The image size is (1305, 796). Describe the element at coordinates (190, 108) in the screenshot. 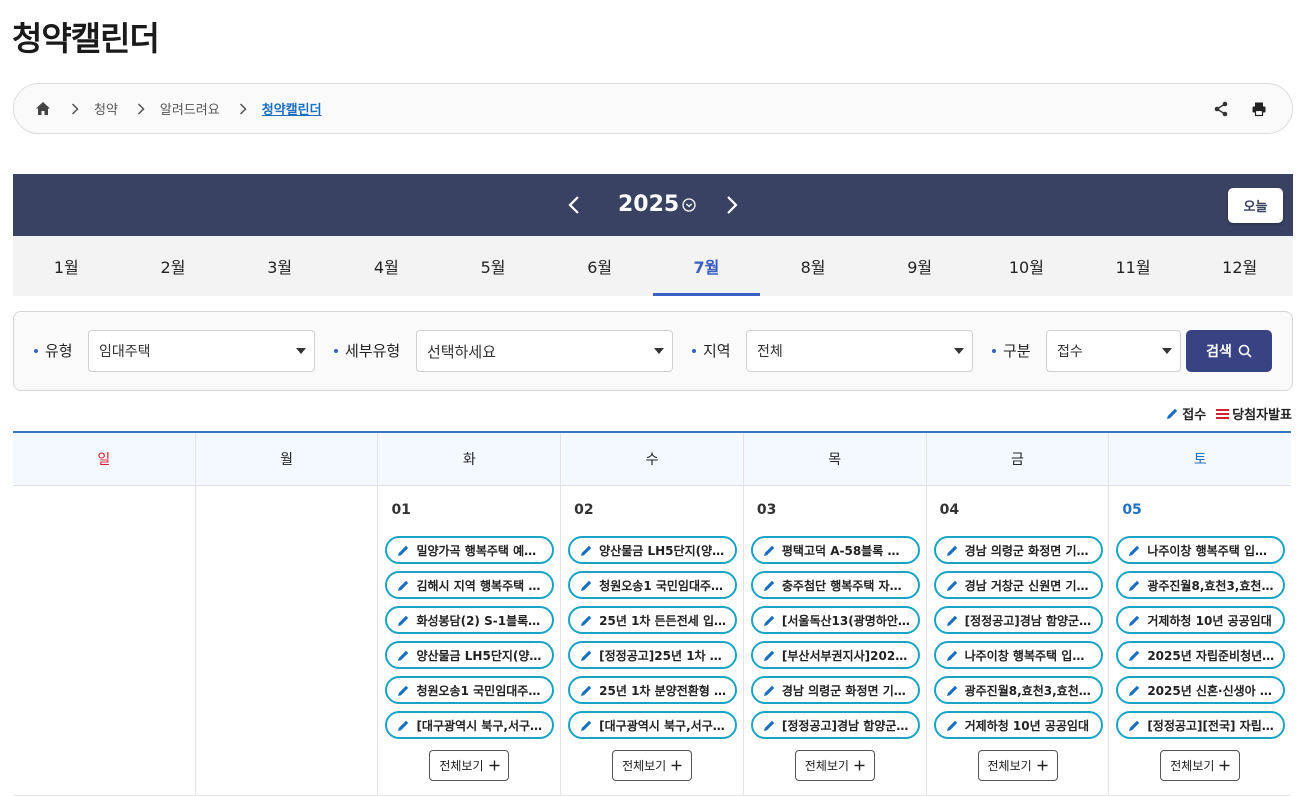

I see `breadcrumb-item-notice: 알려드려요` at that location.